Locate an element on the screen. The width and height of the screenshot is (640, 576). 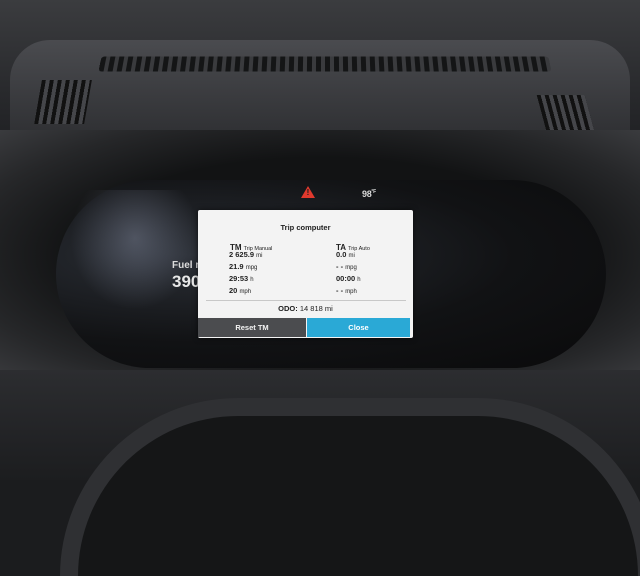
tm-speed-value: 20 is located at coordinates (233, 290).